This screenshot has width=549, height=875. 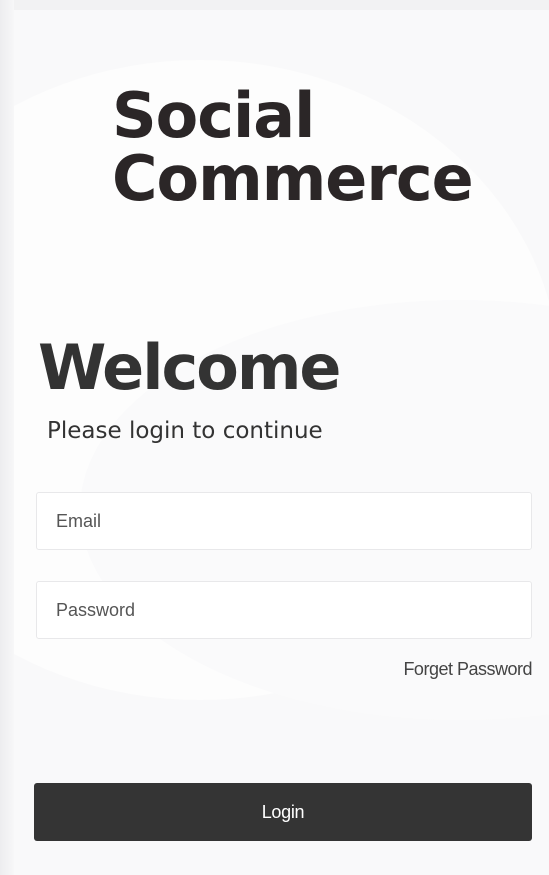 What do you see at coordinates (284, 521) in the screenshot?
I see `email-field` at bounding box center [284, 521].